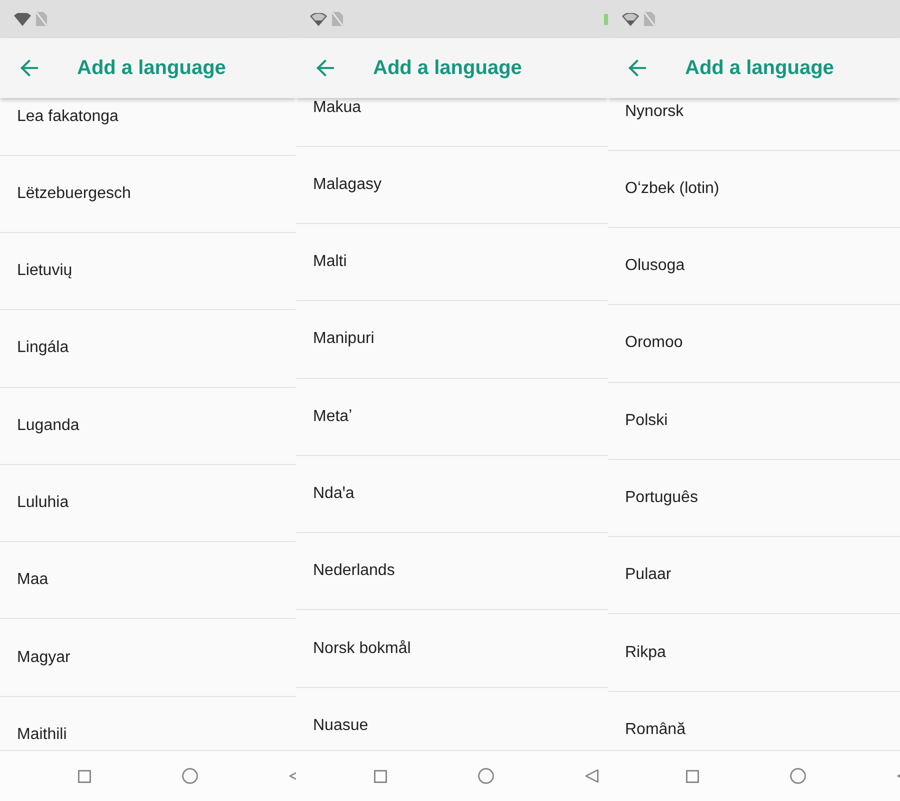  I want to click on language-option: Română, so click(655, 730).